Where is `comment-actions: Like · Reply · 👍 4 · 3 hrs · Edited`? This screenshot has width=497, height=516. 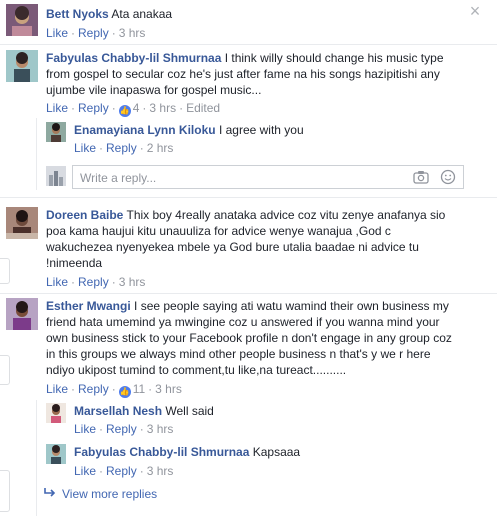 comment-actions: Like · Reply · 👍 4 · 3 hrs · Edited is located at coordinates (133, 109).